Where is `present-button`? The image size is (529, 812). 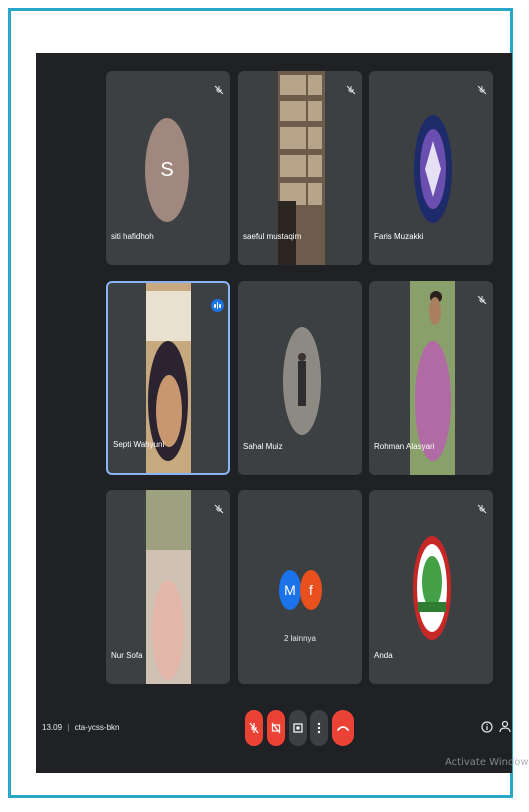
present-button is located at coordinates (298, 728).